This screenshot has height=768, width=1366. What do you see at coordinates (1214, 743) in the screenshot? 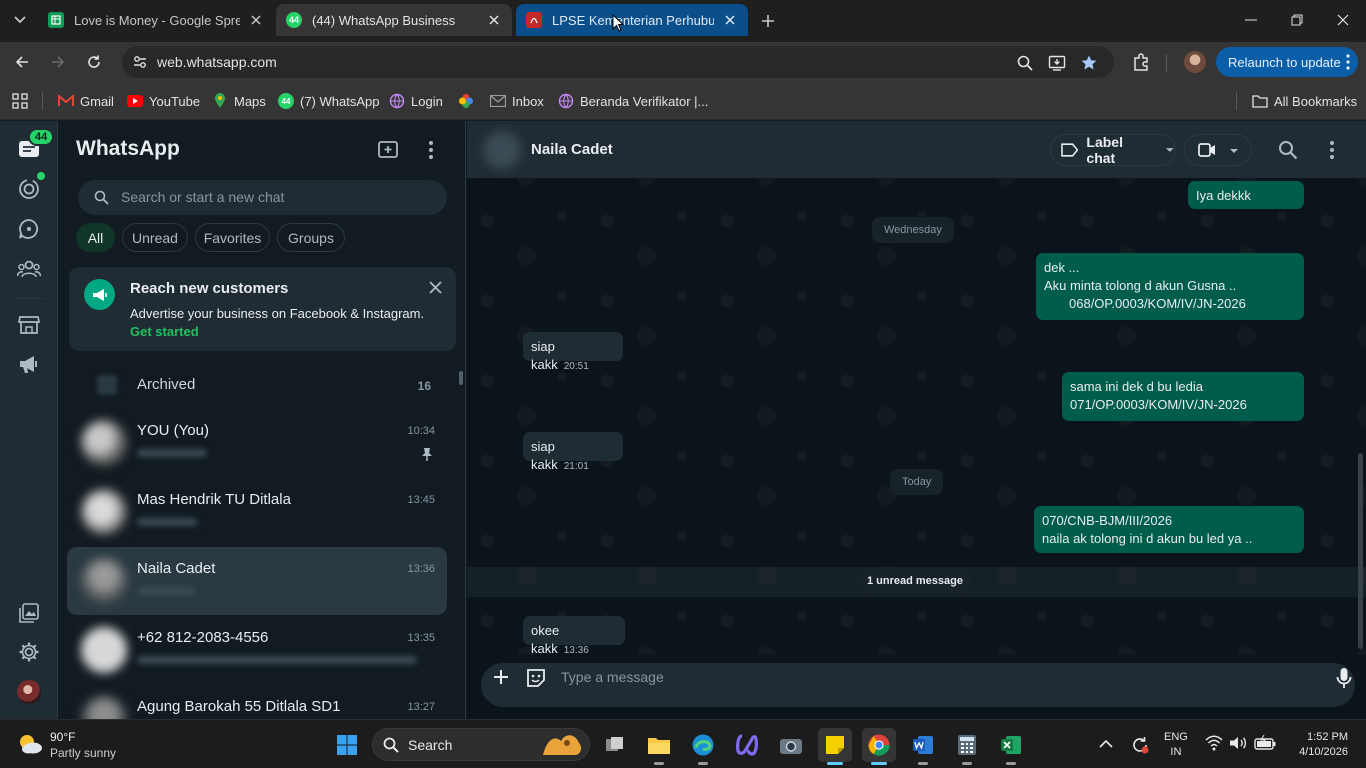
I see `wifi-icon` at bounding box center [1214, 743].